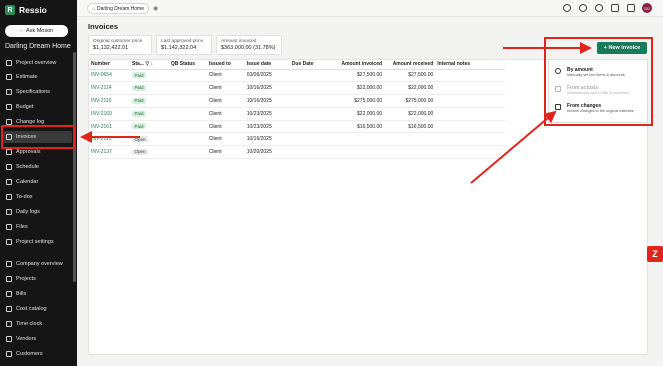 This screenshot has height=366, width=663. Describe the element at coordinates (513, 147) in the screenshot. I see `arrow-to-from-changes` at that location.